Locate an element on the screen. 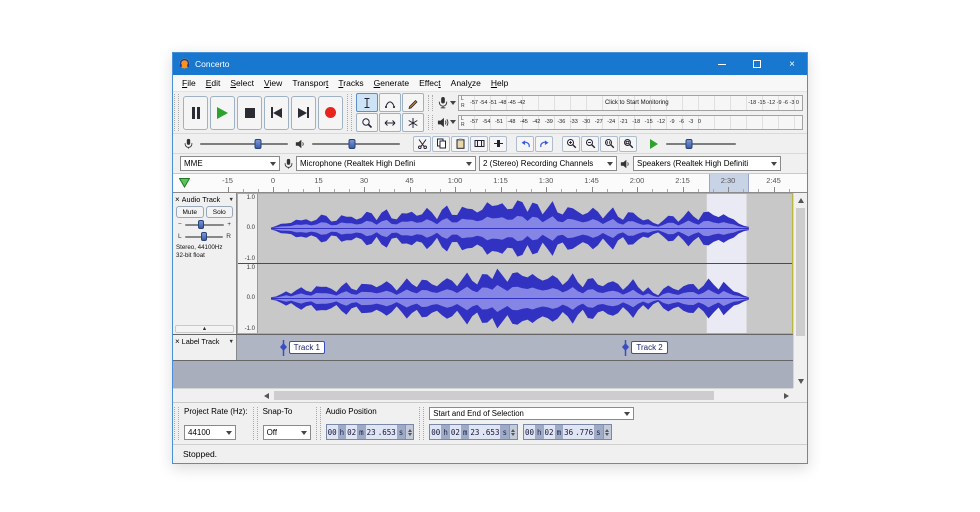 This screenshot has height=512, width=980. audio-position-display: 00 h 02 m 23.653 s is located at coordinates (370, 432).